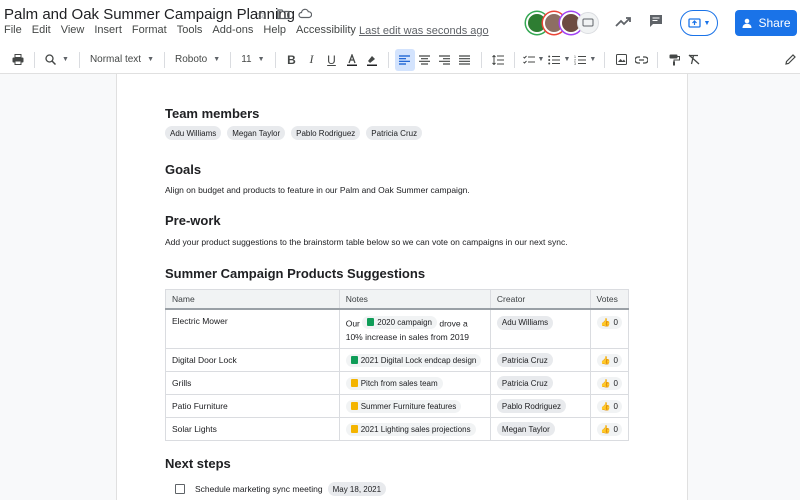 This screenshot has height=500, width=800. Describe the element at coordinates (694, 60) in the screenshot. I see `clear-formatting-icon` at that location.